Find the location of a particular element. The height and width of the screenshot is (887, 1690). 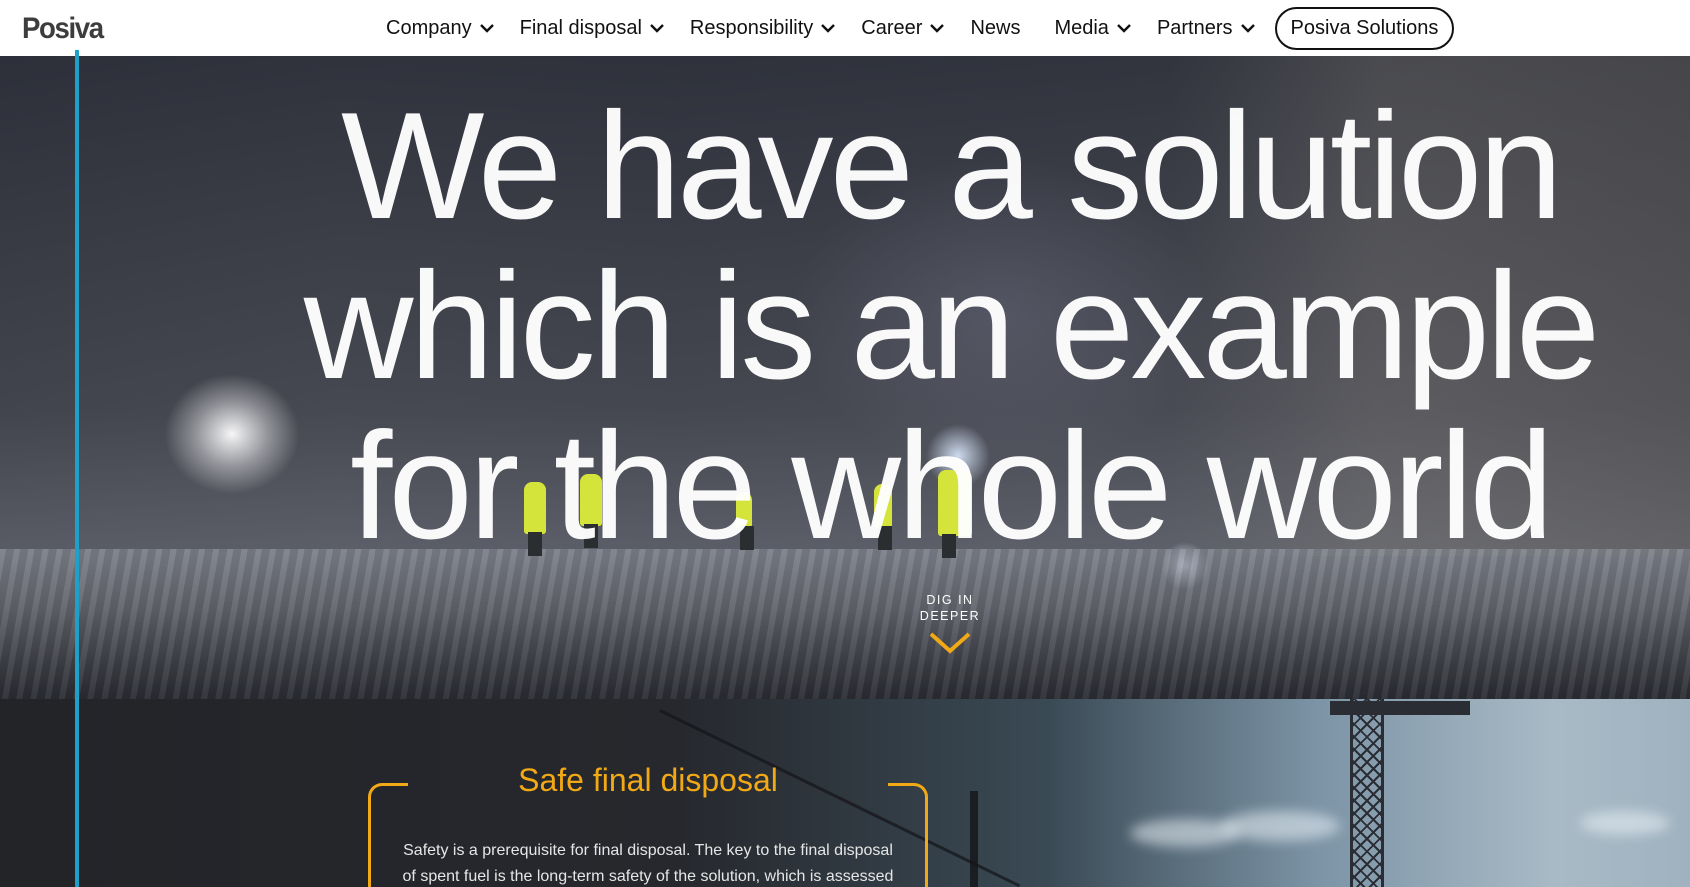

nav-item-label: Partners is located at coordinates (1194, 27).